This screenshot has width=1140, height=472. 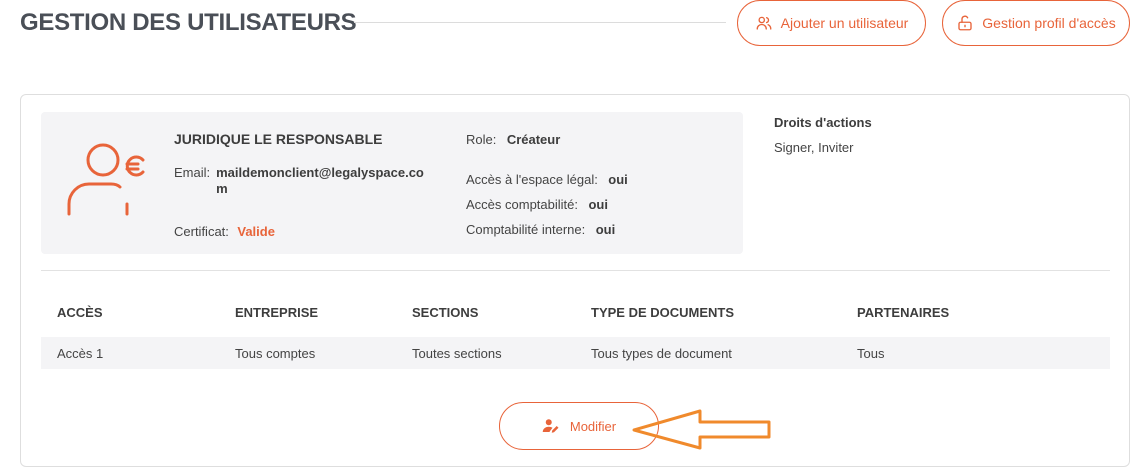 What do you see at coordinates (764, 23) in the screenshot?
I see `users-icon` at bounding box center [764, 23].